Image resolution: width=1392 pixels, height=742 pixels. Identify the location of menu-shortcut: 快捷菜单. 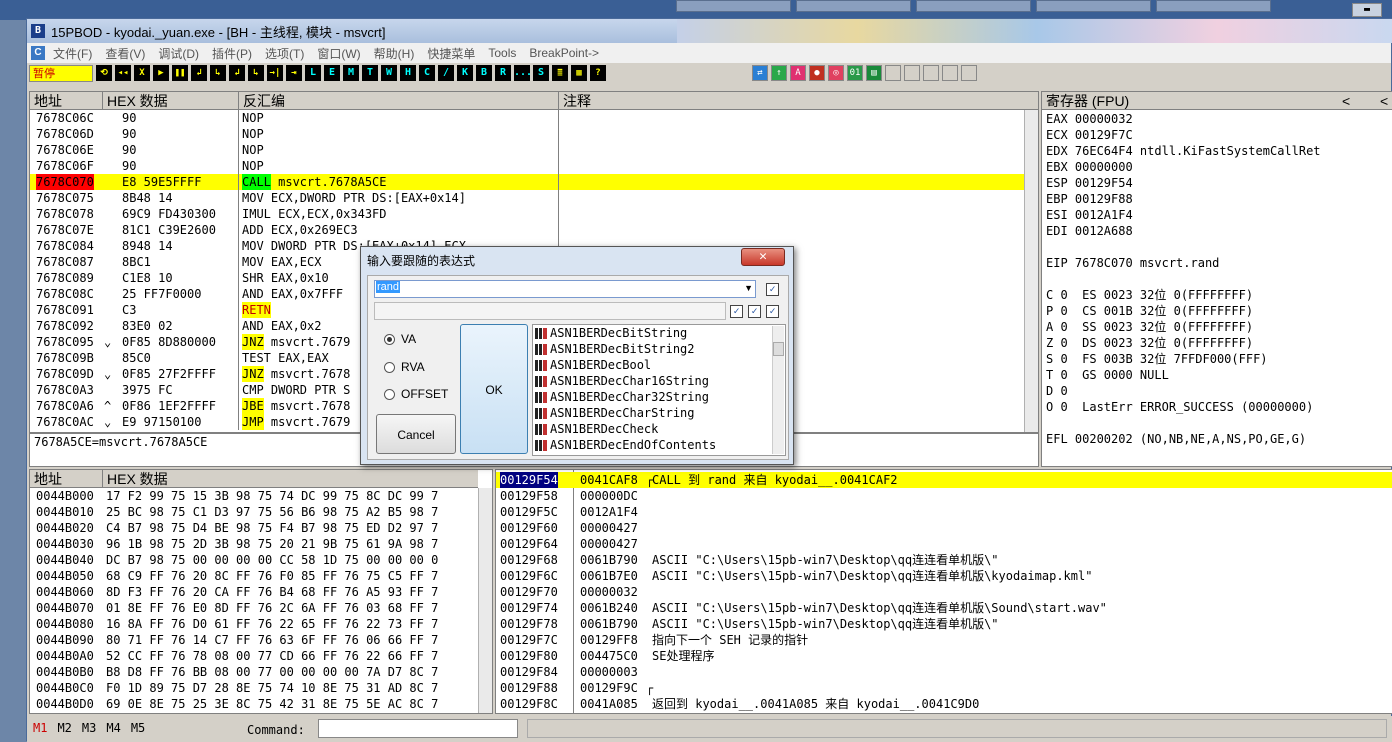
(451, 53).